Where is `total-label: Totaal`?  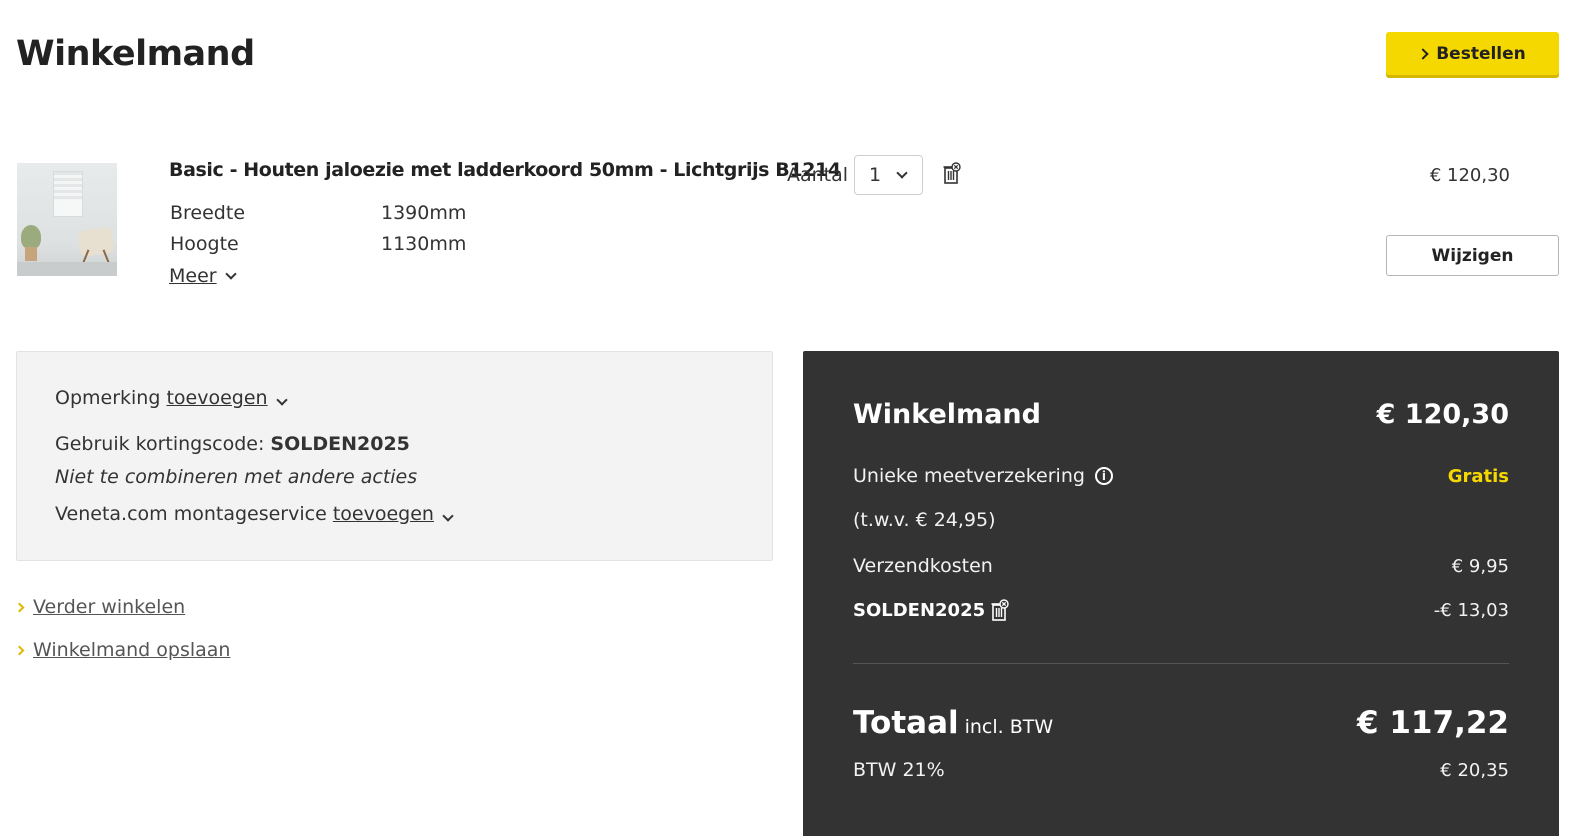 total-label: Totaal is located at coordinates (906, 723).